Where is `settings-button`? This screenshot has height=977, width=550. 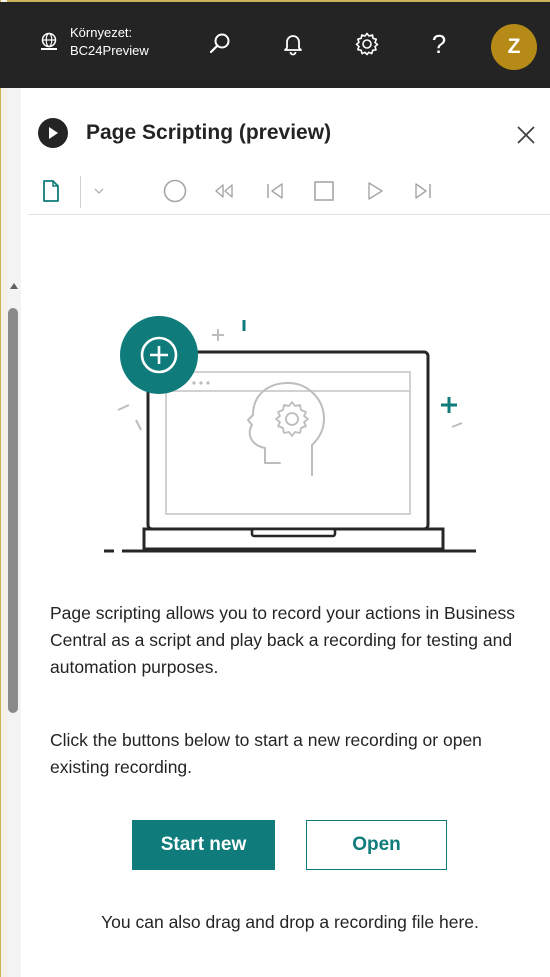
settings-button is located at coordinates (367, 44).